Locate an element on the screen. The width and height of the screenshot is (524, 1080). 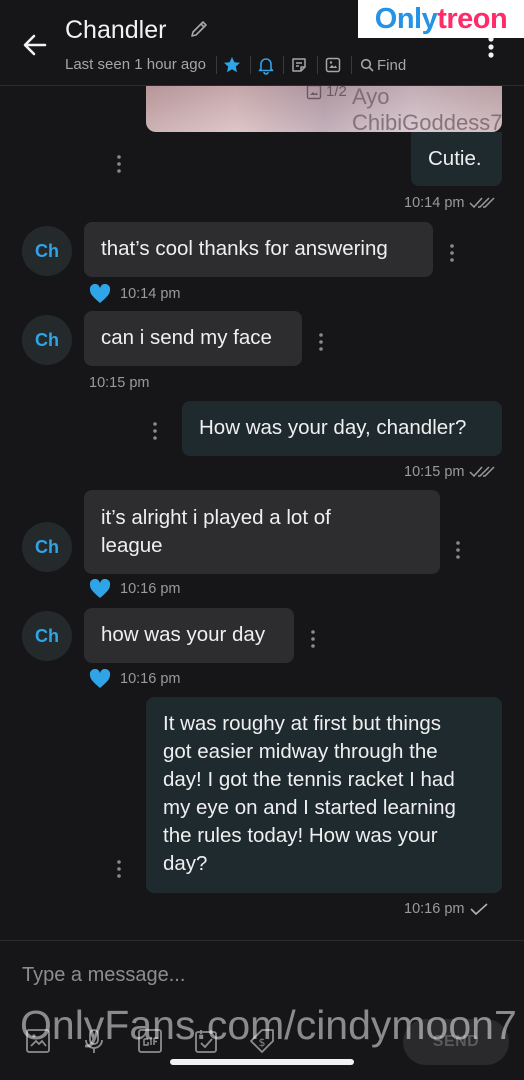
image-icon is located at coordinates (314, 92).